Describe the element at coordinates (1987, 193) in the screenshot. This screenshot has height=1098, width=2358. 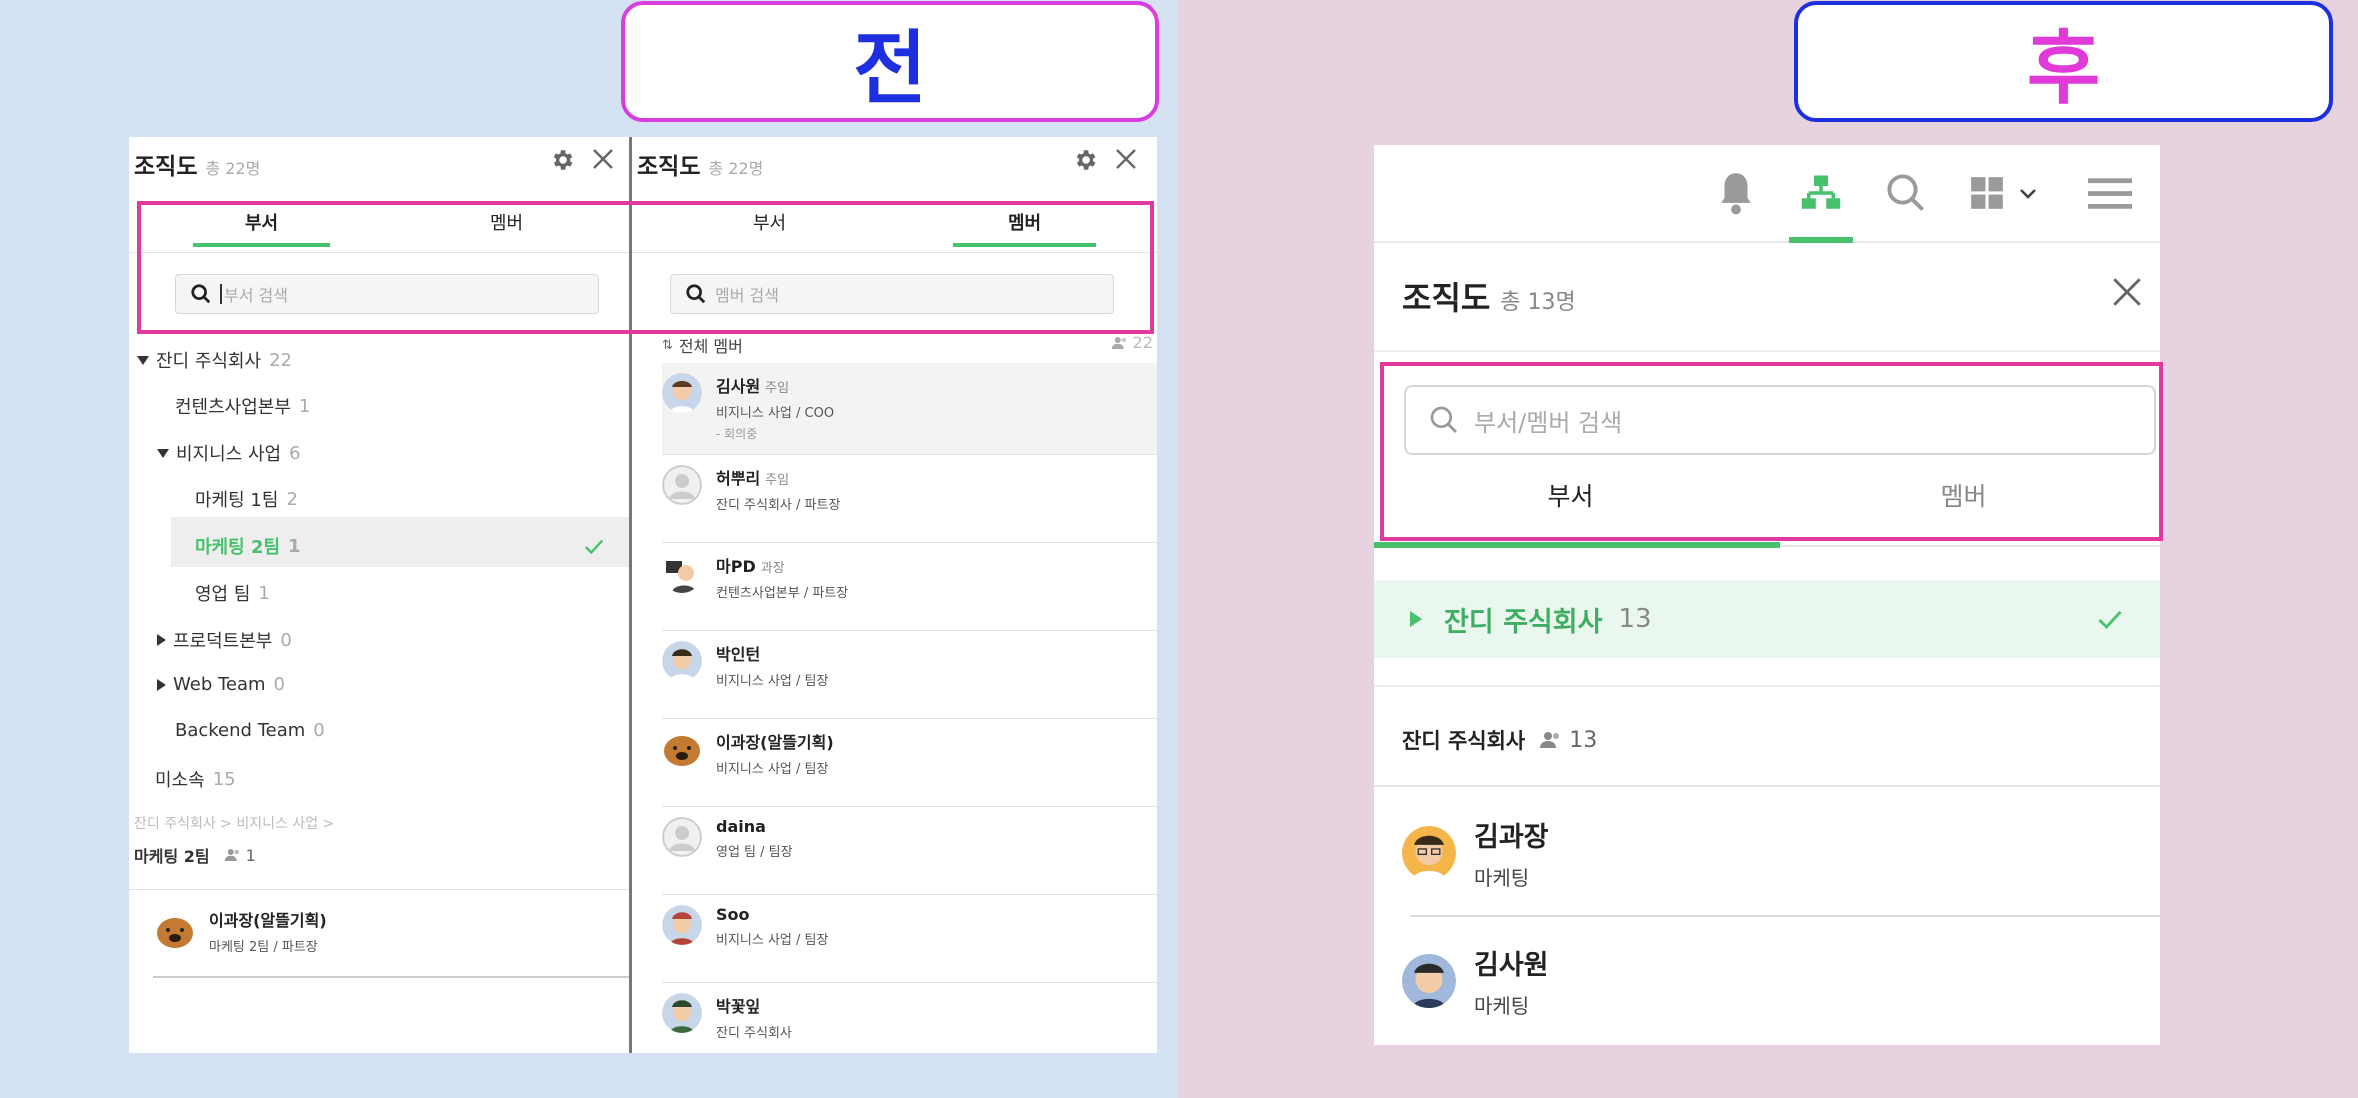
I see `grid-icon` at that location.